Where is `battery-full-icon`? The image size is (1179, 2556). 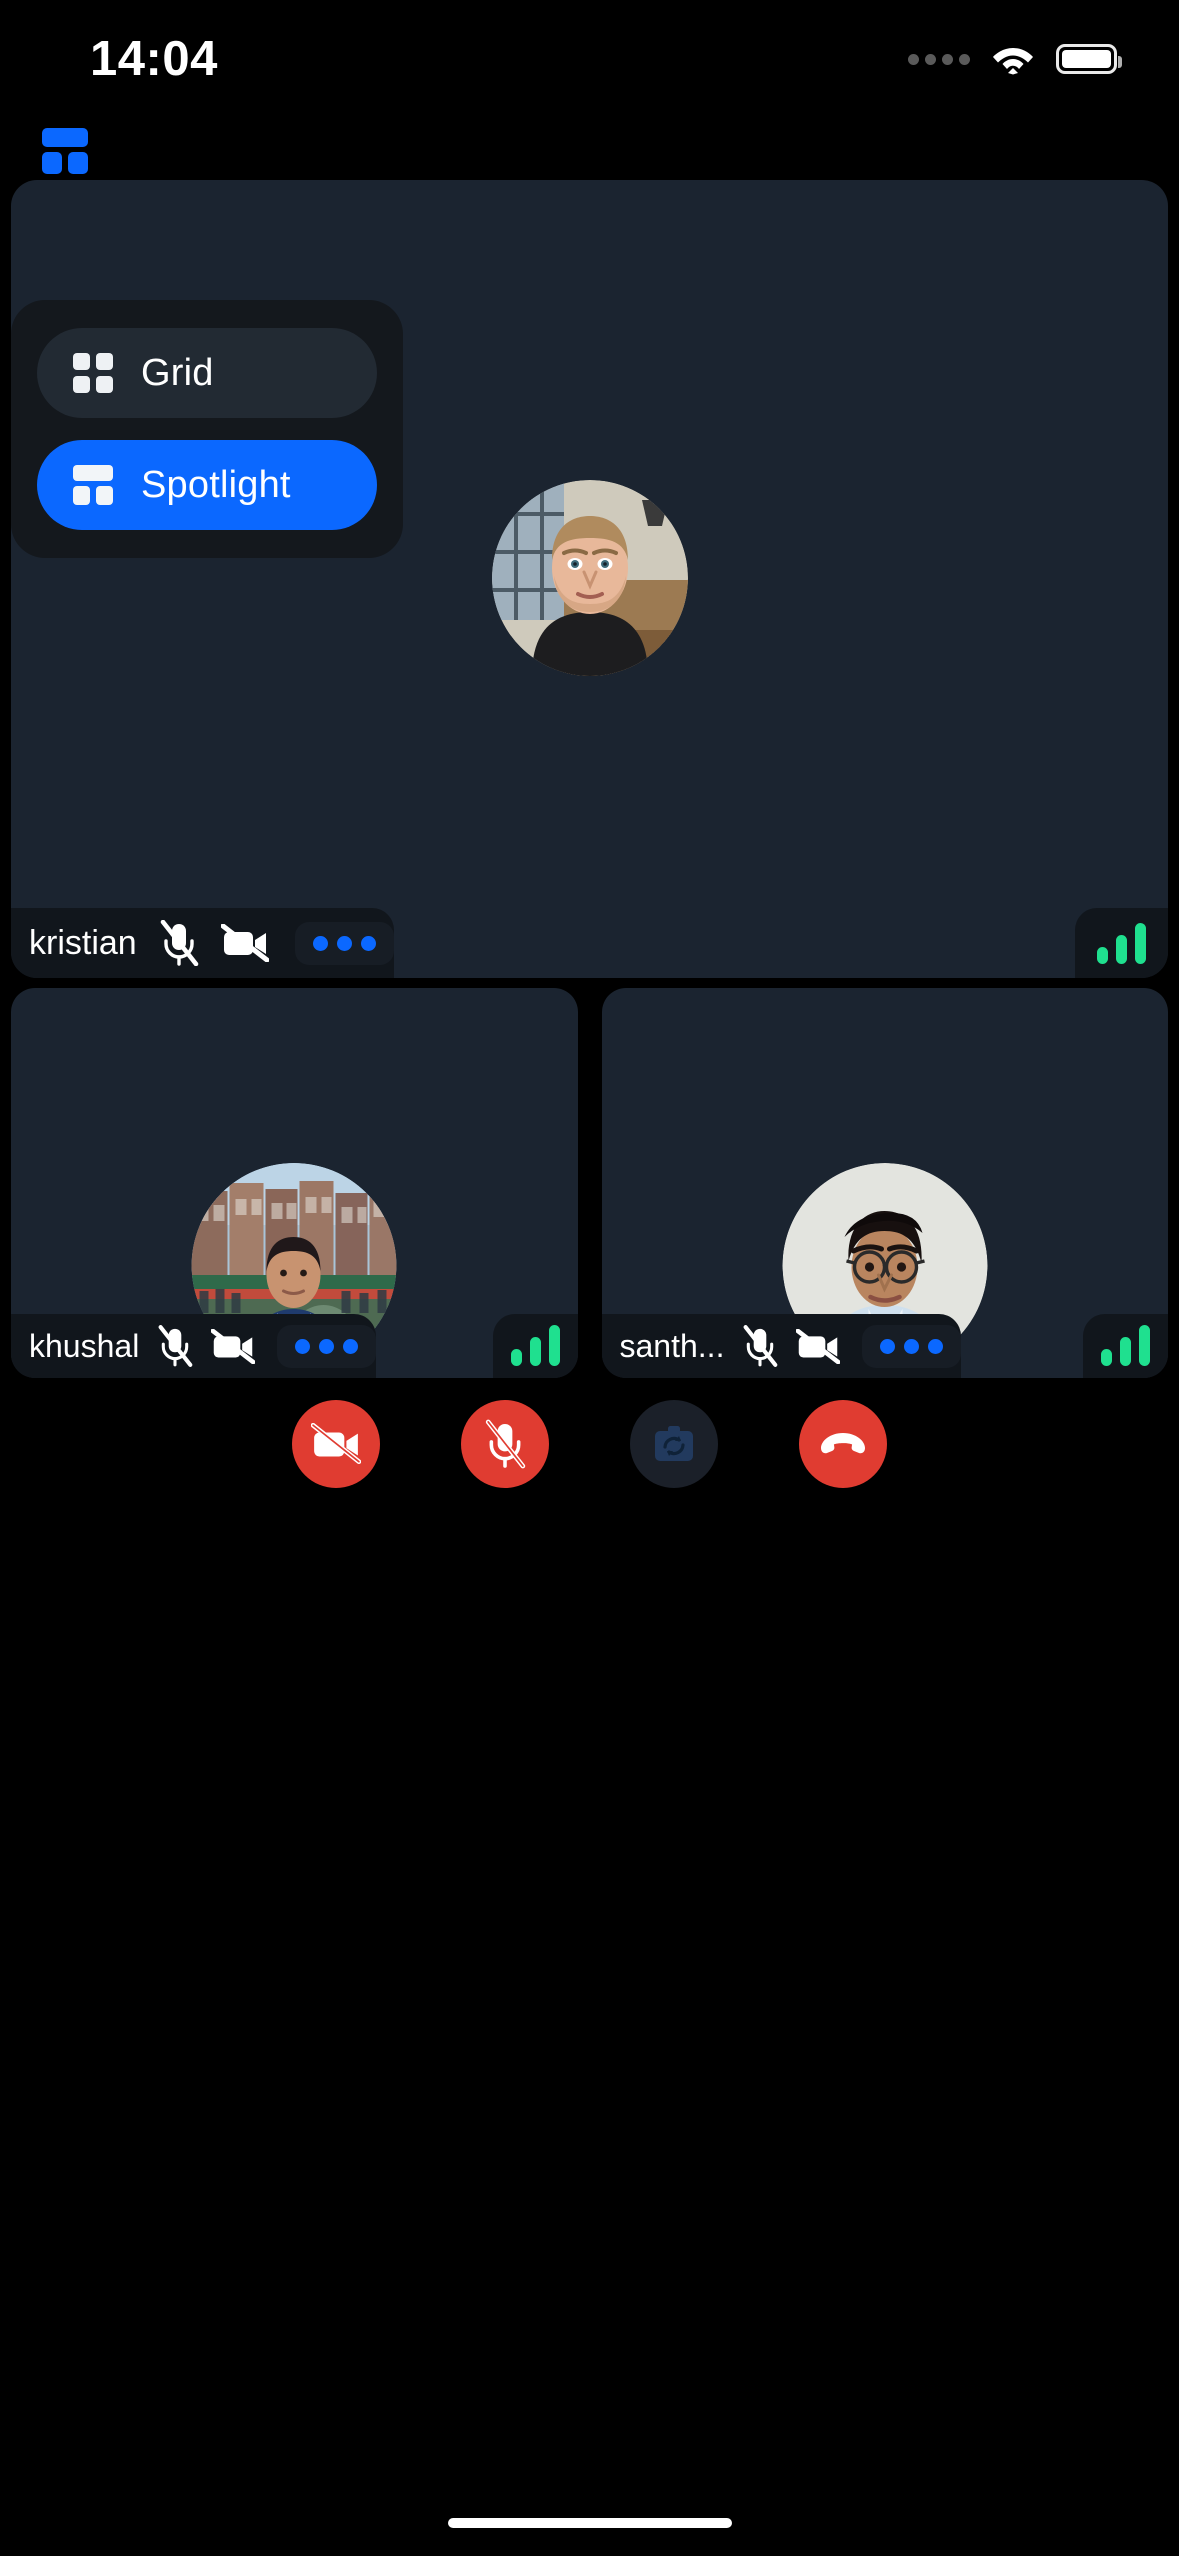 battery-full-icon is located at coordinates (1089, 59).